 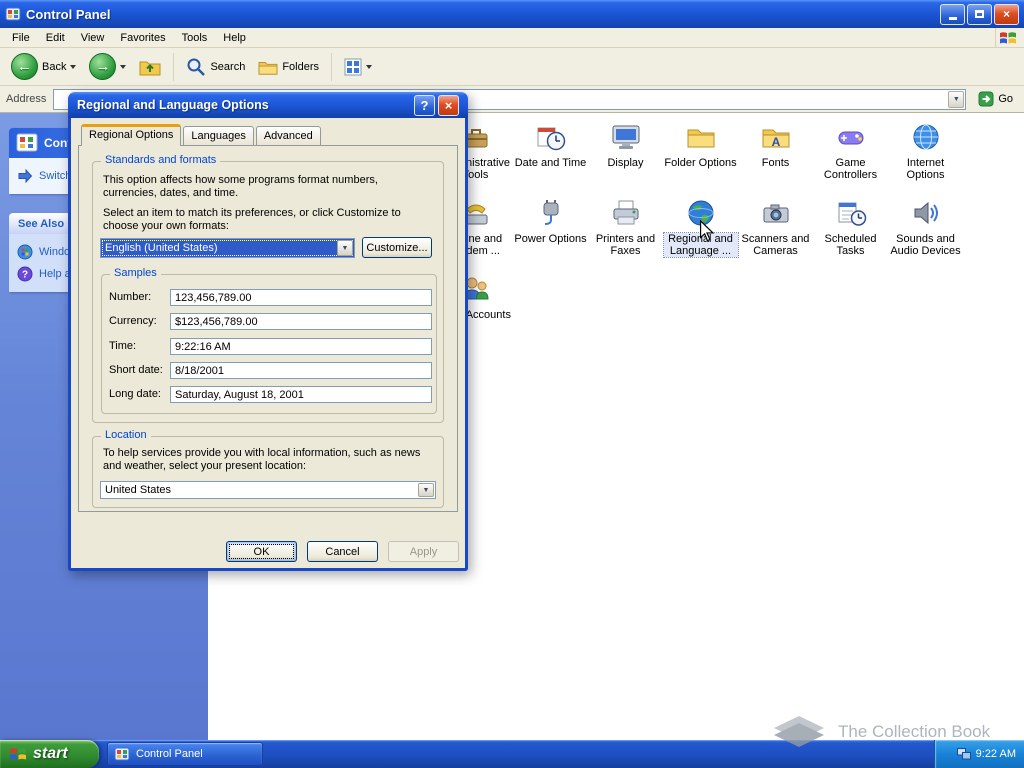 I want to click on standards-formats-caption: Standards and formats, so click(x=161, y=160).